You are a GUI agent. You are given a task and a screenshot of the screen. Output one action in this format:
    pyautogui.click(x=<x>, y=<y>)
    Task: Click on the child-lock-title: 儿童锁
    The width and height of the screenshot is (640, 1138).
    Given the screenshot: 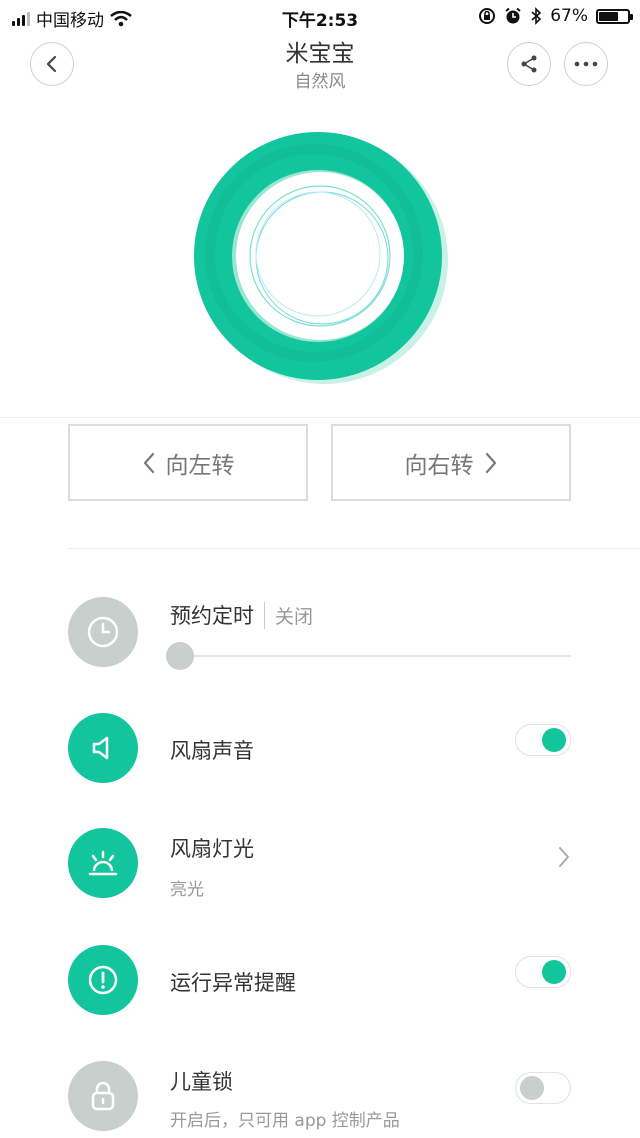 What is the action you would take?
    pyautogui.click(x=201, y=1082)
    